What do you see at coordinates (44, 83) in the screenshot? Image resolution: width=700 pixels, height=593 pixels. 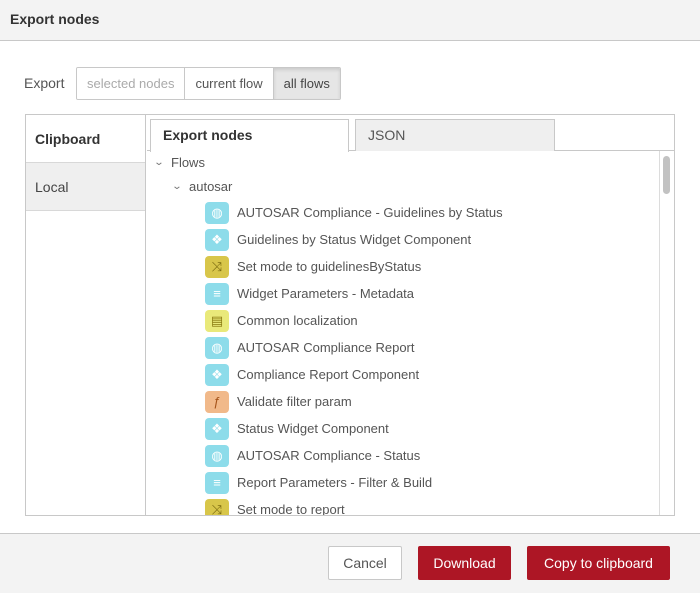 I see `export-scope-label: Export` at bounding box center [44, 83].